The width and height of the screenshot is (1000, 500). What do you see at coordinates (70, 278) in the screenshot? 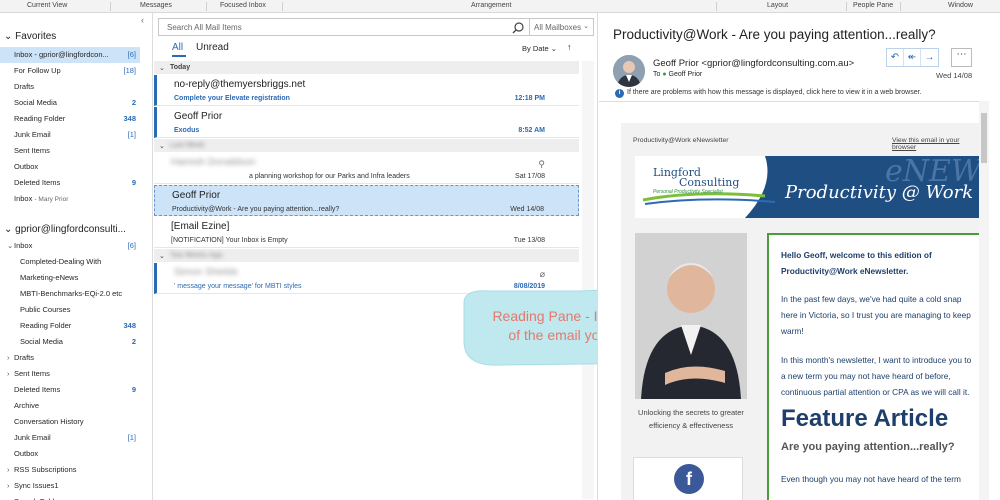
I see `folder-item: Marketing-eNews` at bounding box center [70, 278].